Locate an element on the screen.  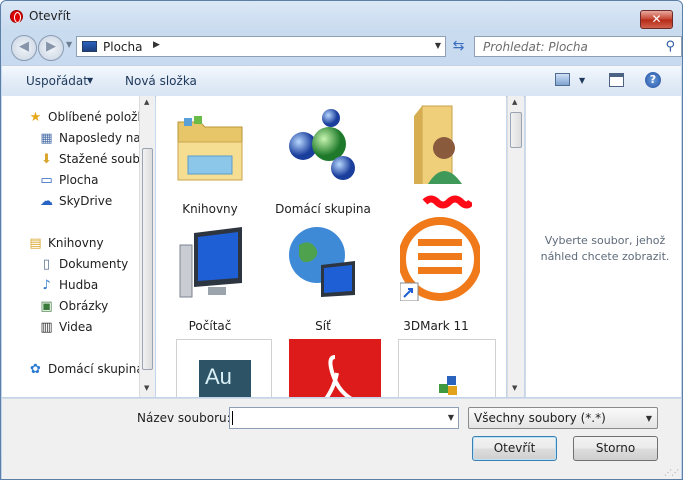
change-view-icon is located at coordinates (562, 79).